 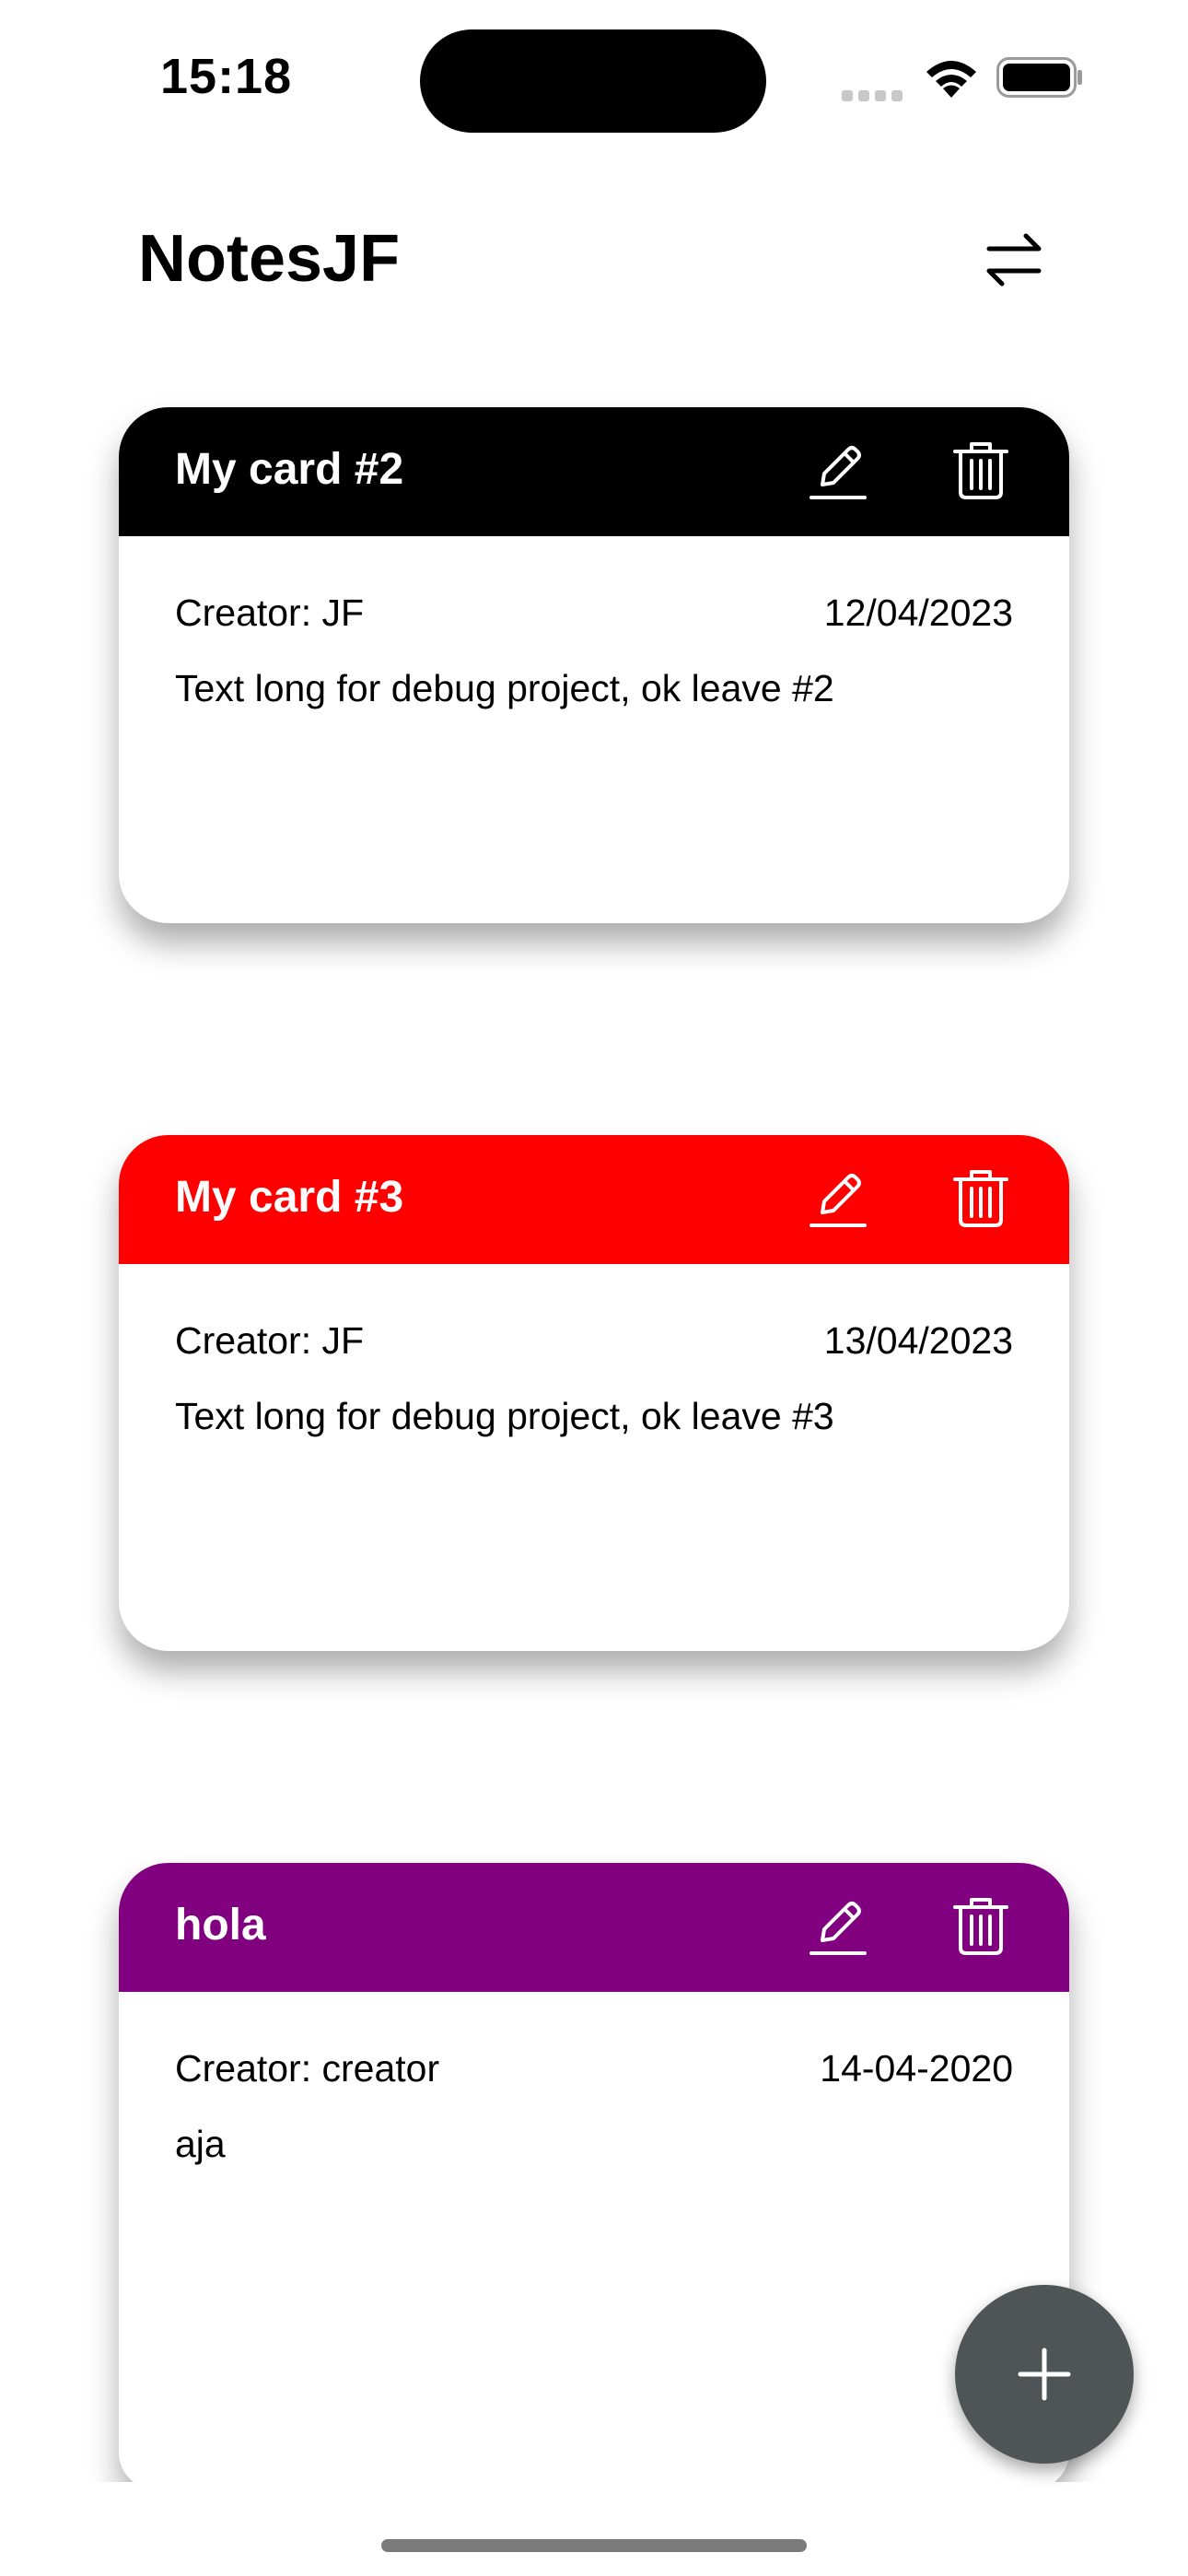 What do you see at coordinates (504, 1416) in the screenshot?
I see `card-text: Text long for debug project, ok leave #3` at bounding box center [504, 1416].